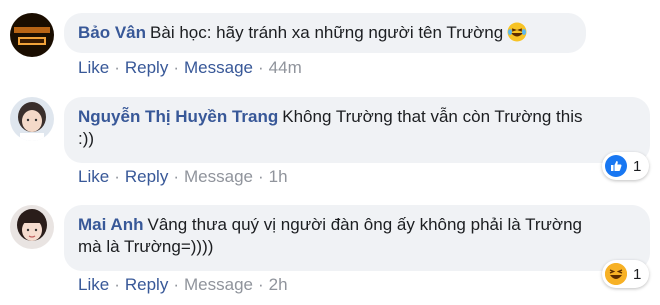  I want to click on timestamp: 1h, so click(278, 176).